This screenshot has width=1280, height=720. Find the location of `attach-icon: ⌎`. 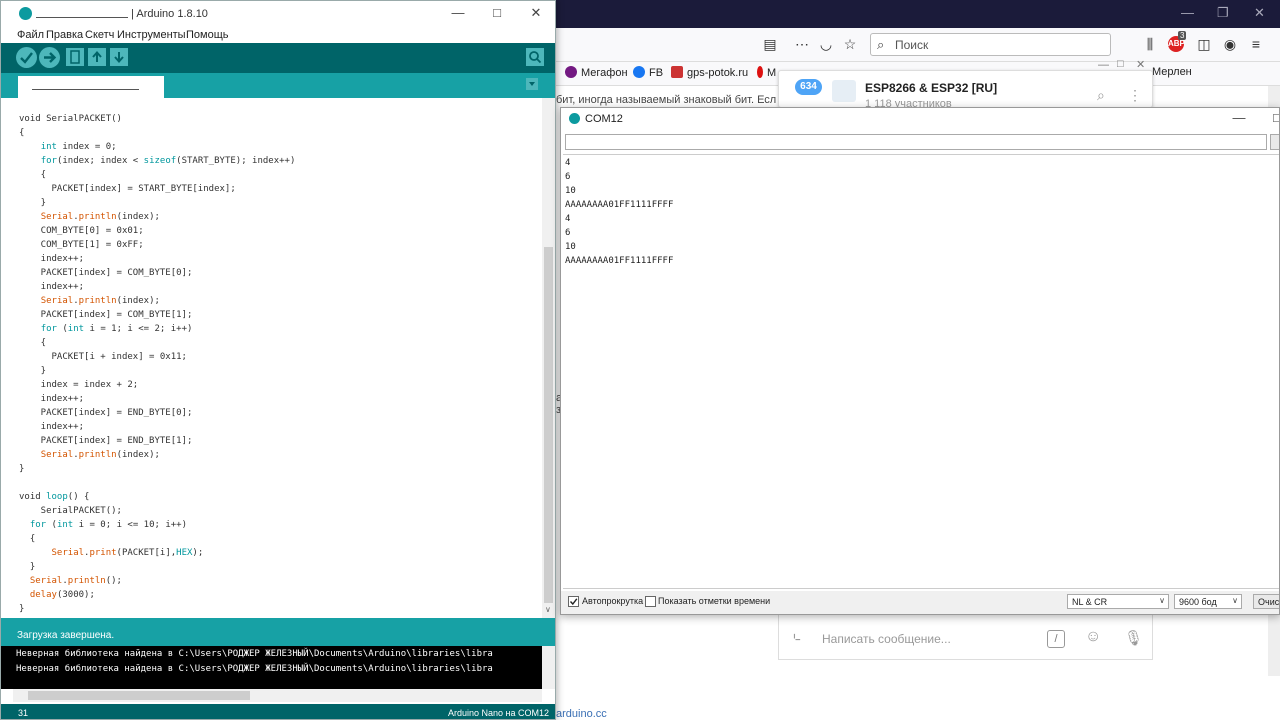

attach-icon: ⌎ is located at coordinates (794, 639).